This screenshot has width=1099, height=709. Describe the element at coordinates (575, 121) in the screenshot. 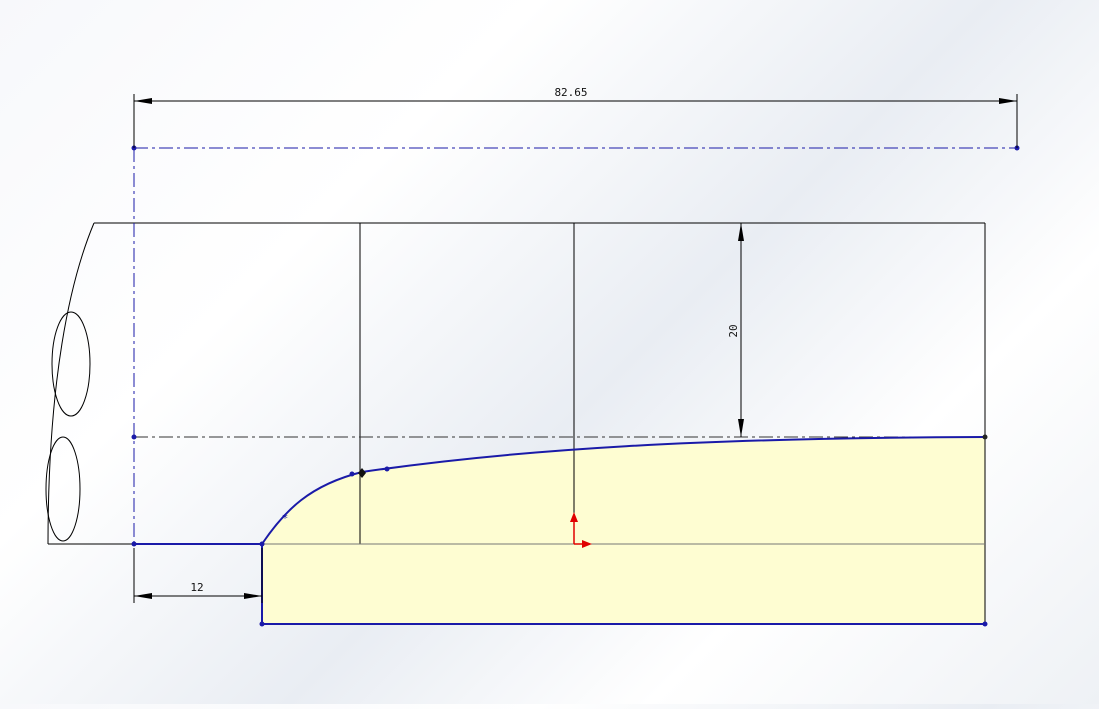

I see `dimension-overall-length` at that location.